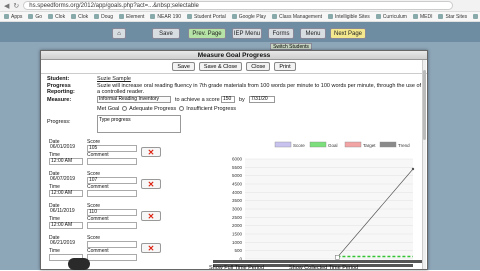  What do you see at coordinates (391, 17) in the screenshot?
I see `bookmark-item: Curriculum` at bounding box center [391, 17].